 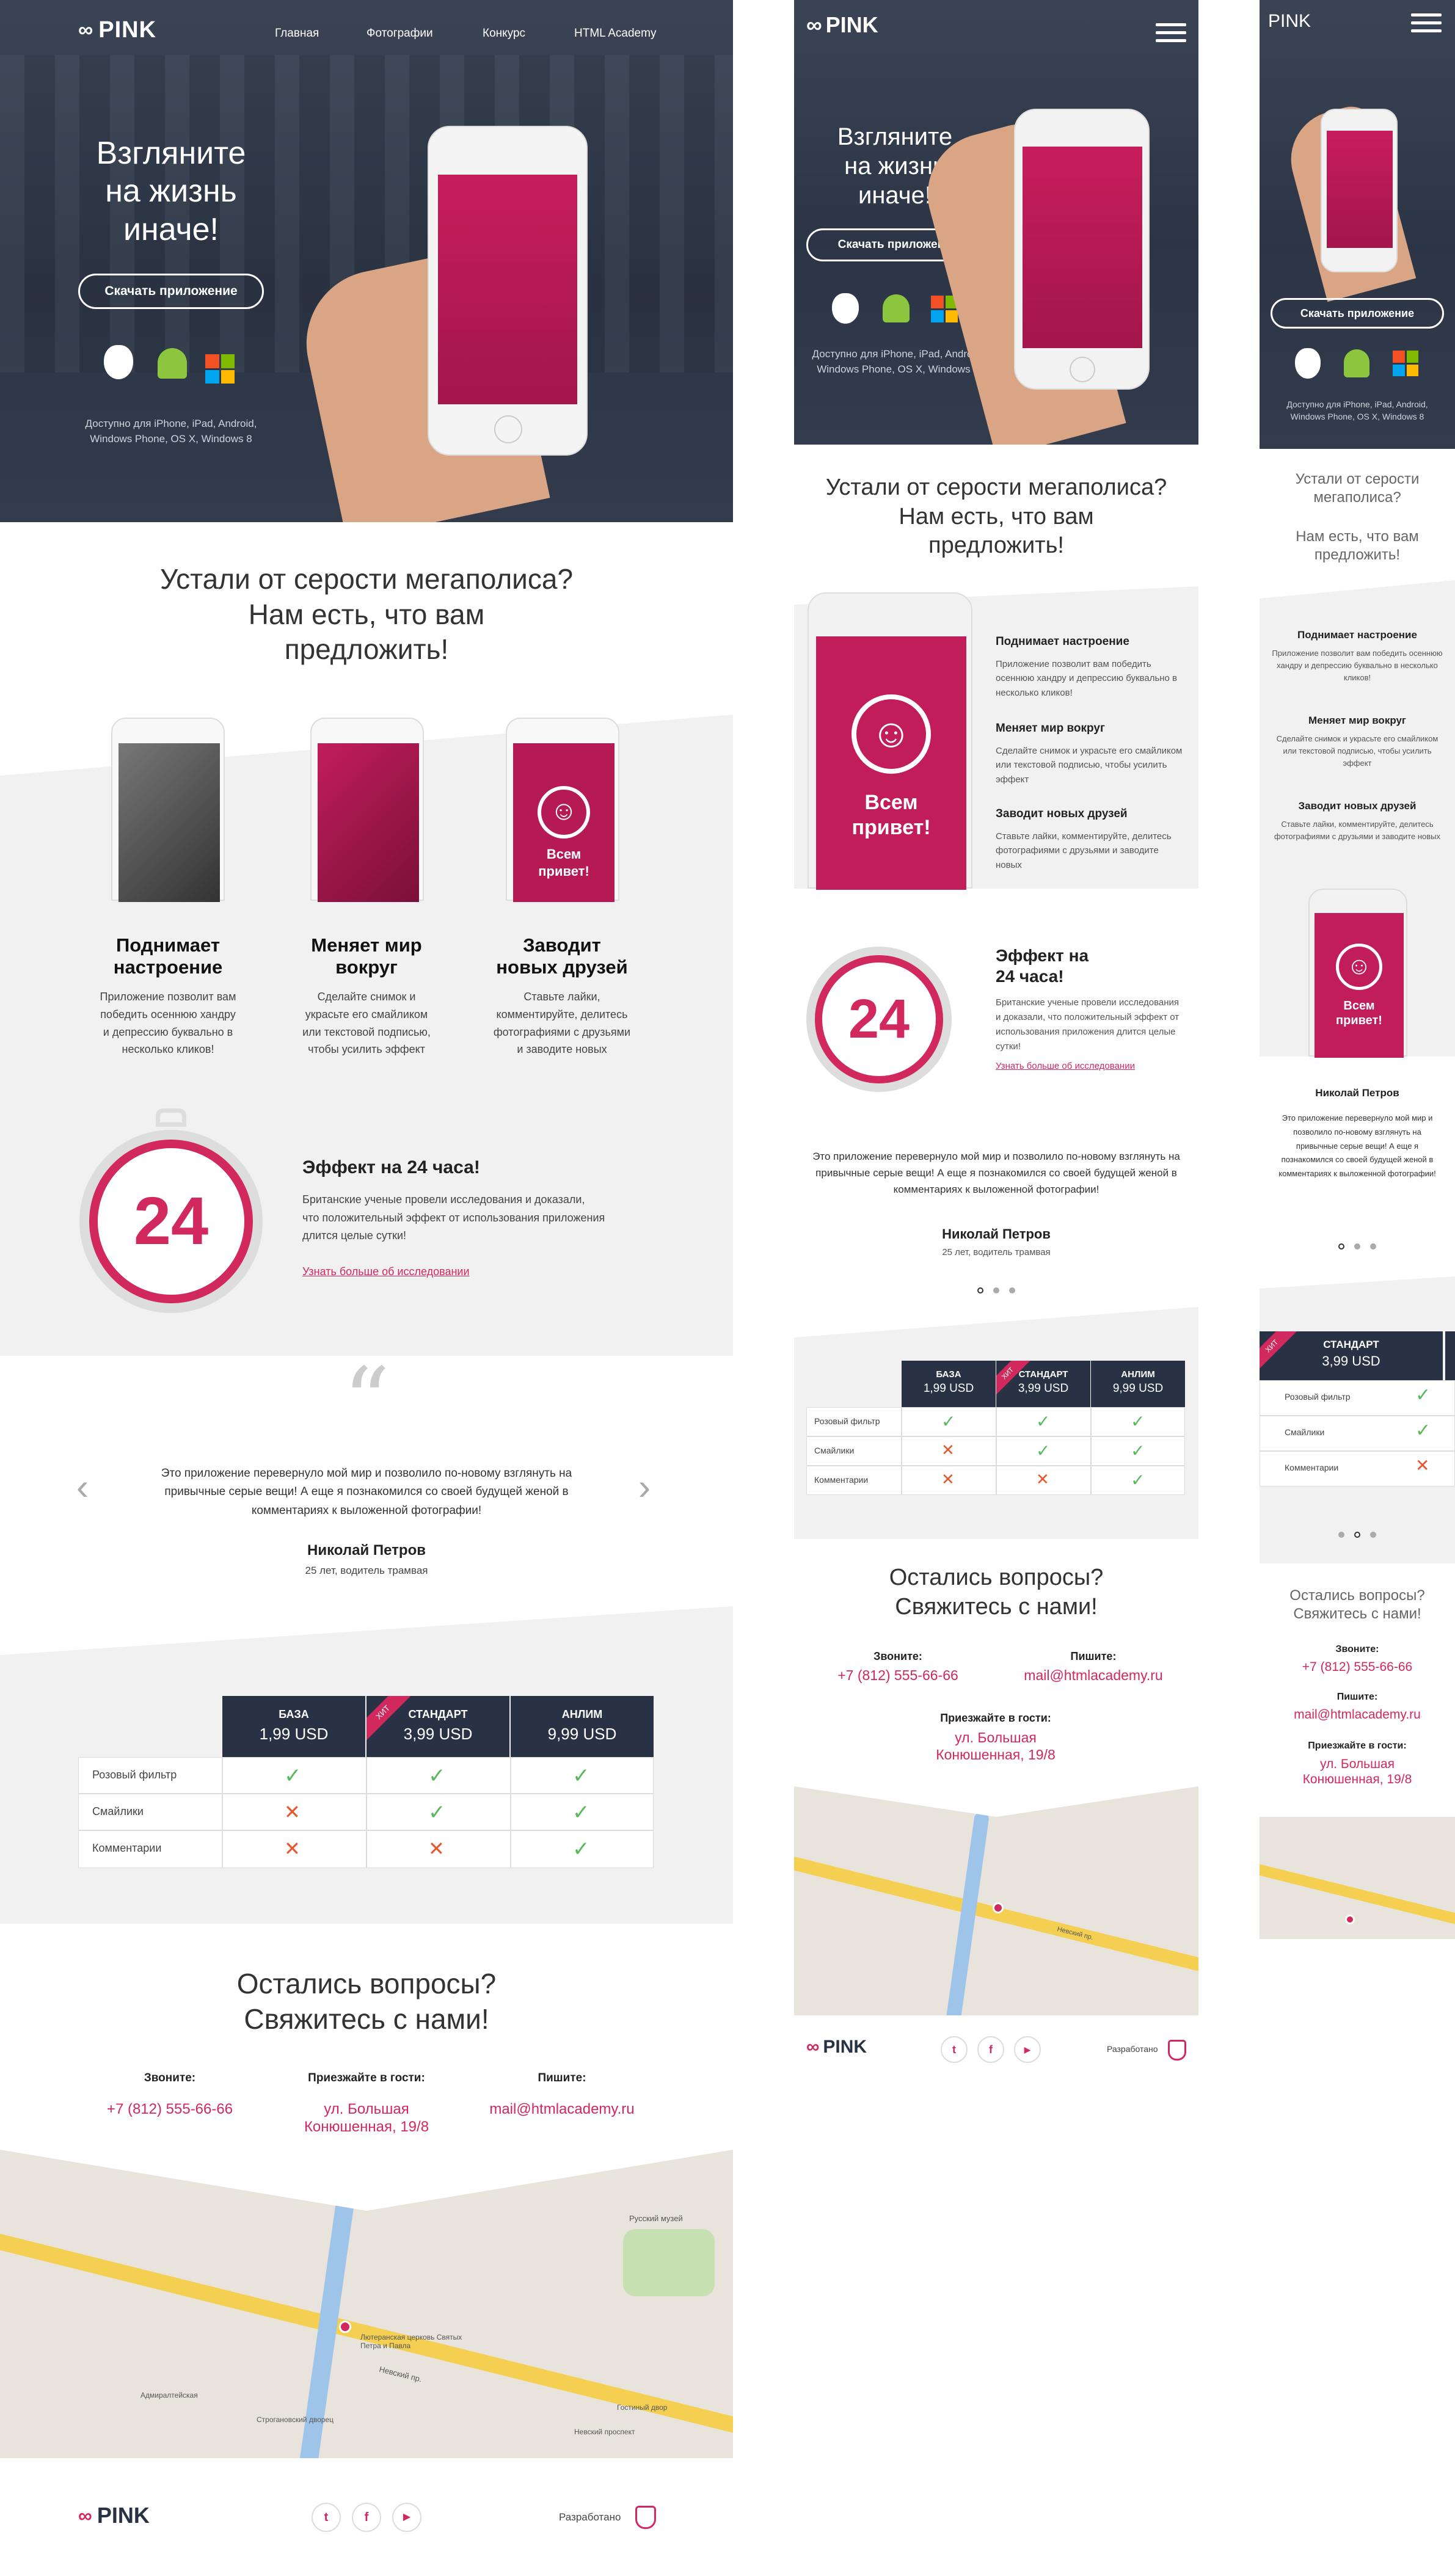 I want to click on feature-title-line: вокруг, so click(x=366, y=967).